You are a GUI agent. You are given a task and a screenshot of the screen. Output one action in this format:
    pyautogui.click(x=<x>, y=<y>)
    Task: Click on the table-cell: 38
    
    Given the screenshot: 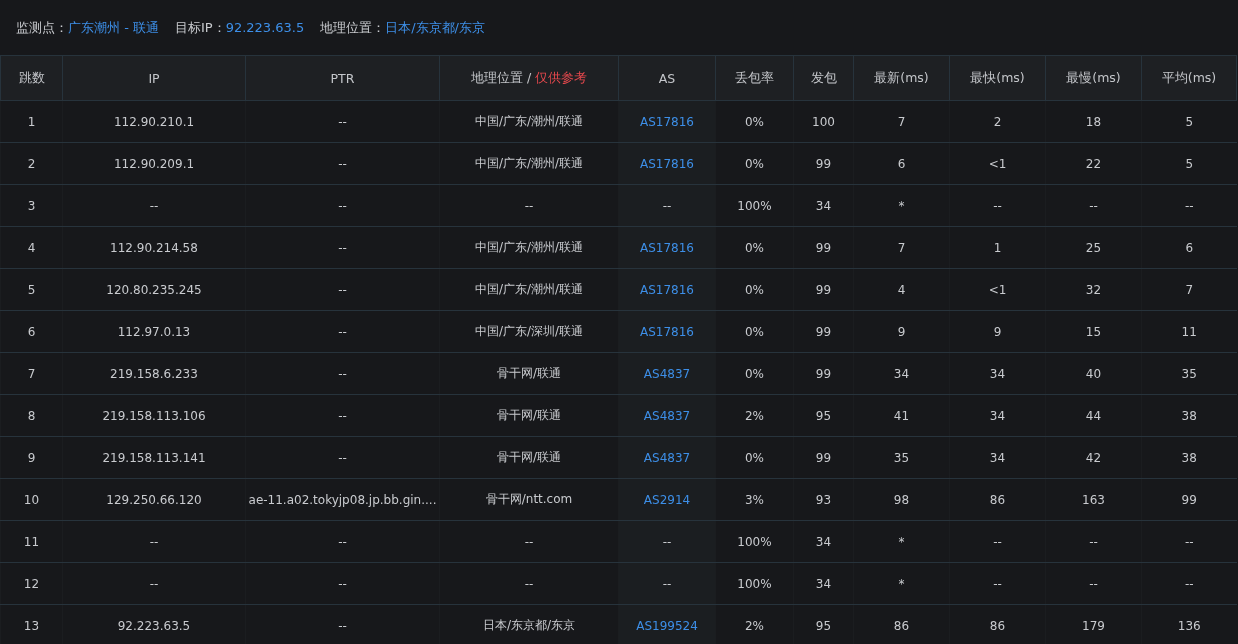 What is the action you would take?
    pyautogui.click(x=1189, y=457)
    